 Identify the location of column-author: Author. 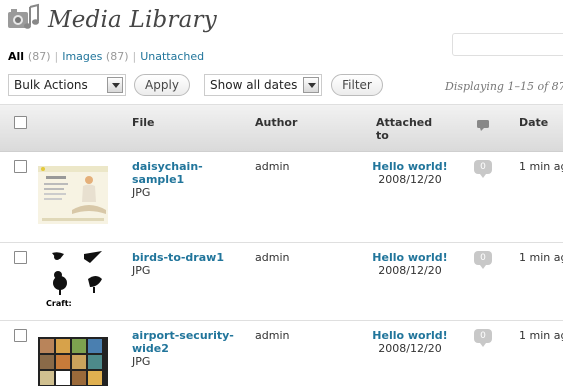
(276, 122).